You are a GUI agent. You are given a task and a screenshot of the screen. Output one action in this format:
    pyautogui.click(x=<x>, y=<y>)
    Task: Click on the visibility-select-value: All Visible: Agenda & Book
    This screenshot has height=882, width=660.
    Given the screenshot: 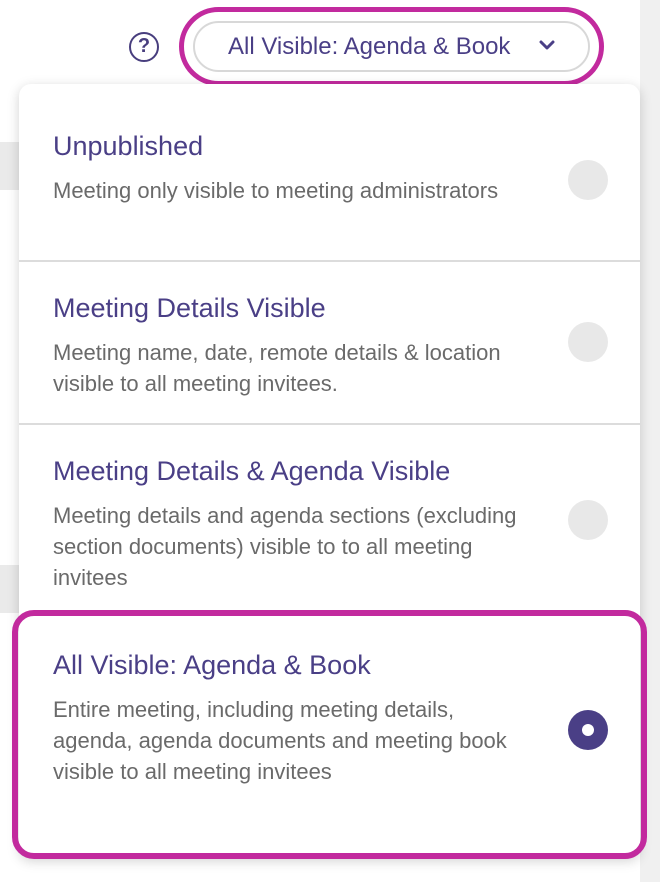 What is the action you would take?
    pyautogui.click(x=369, y=46)
    